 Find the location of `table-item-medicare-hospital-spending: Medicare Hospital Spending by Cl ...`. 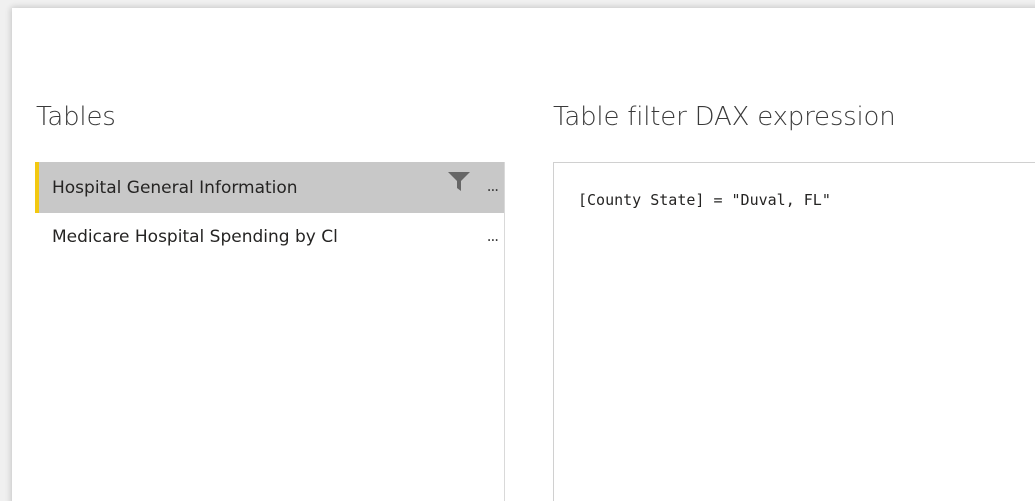

table-item-medicare-hospital-spending: Medicare Hospital Spending by Cl ... is located at coordinates (269, 237).